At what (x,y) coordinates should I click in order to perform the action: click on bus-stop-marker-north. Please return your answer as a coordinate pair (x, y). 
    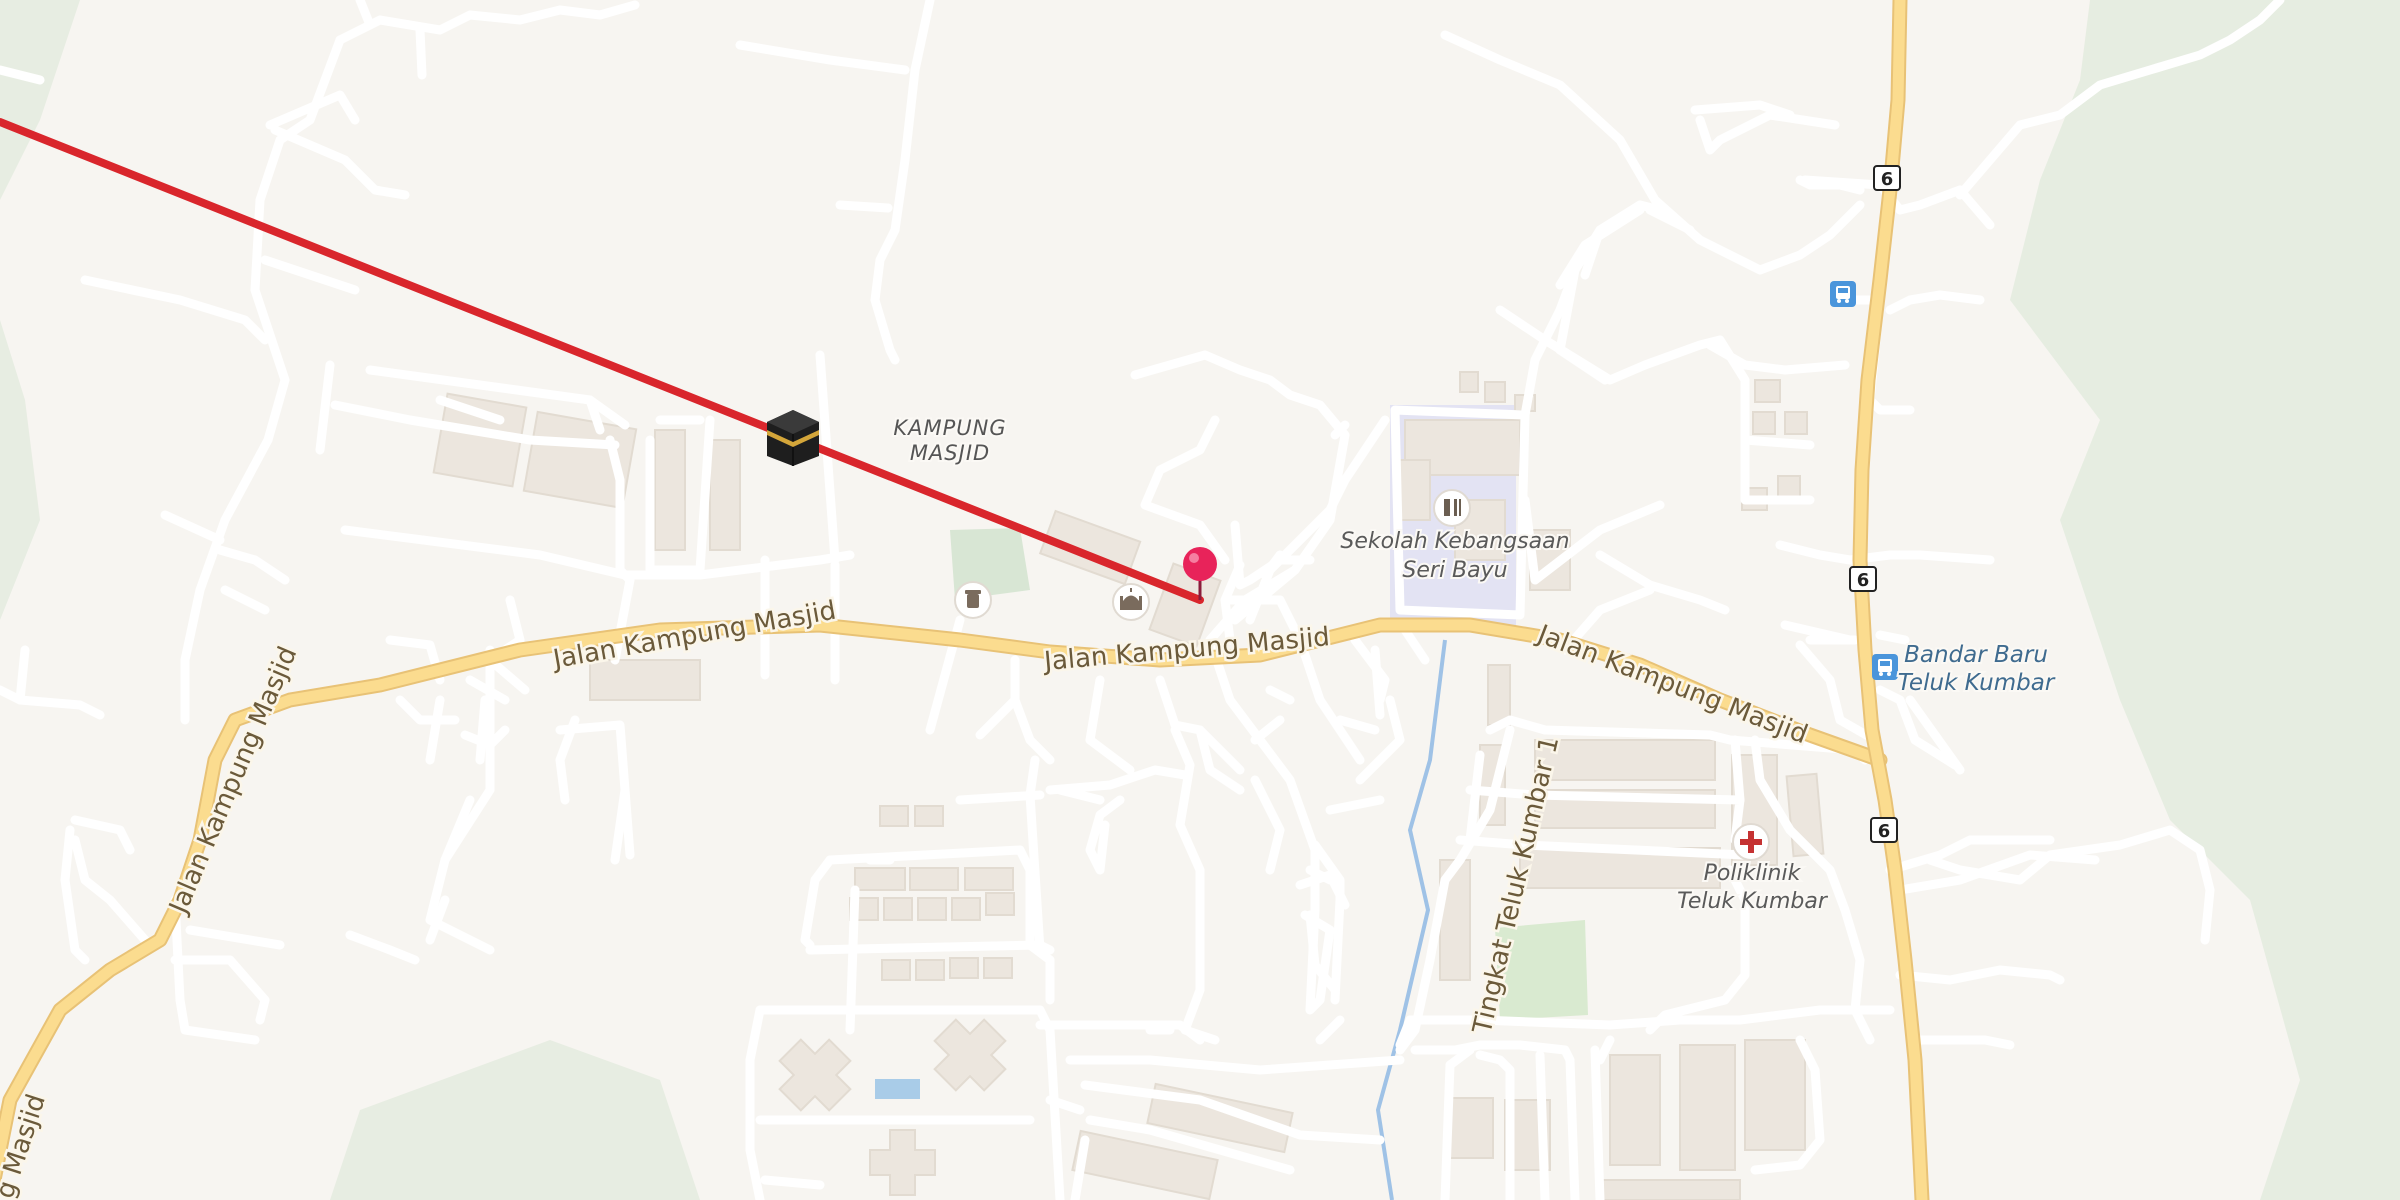
    Looking at the image, I should click on (1843, 294).